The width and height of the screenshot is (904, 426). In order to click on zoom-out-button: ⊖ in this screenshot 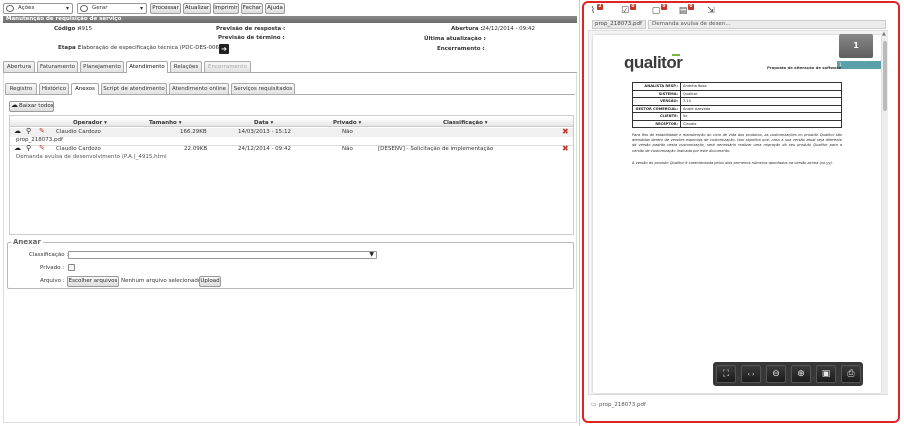, I will do `click(776, 374)`.